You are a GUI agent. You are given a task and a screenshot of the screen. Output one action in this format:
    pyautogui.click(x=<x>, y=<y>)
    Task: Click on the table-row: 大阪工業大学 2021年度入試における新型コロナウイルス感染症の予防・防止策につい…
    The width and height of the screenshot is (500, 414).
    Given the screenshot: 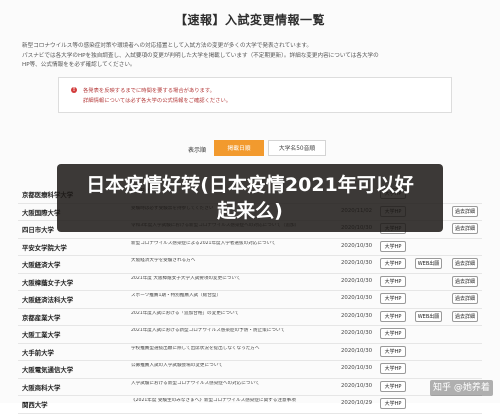 What is the action you would take?
    pyautogui.click(x=250, y=335)
    